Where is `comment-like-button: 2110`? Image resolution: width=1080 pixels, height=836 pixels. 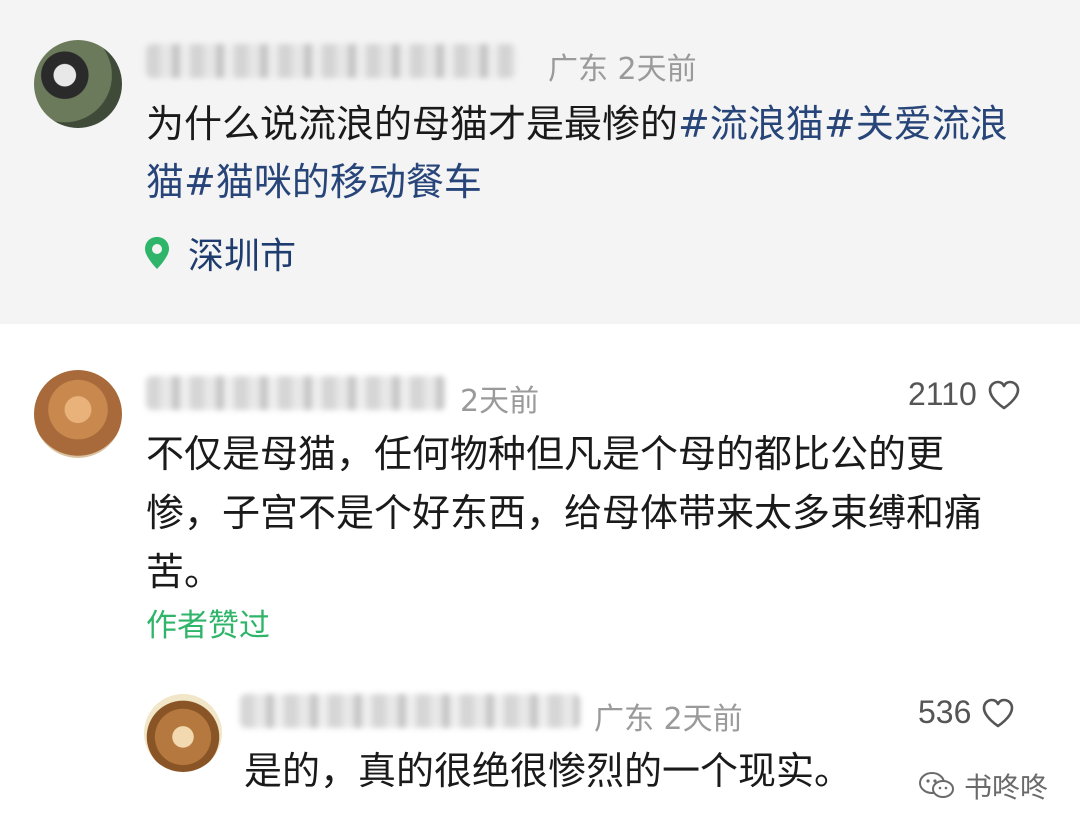
comment-like-button: 2110 is located at coordinates (964, 394).